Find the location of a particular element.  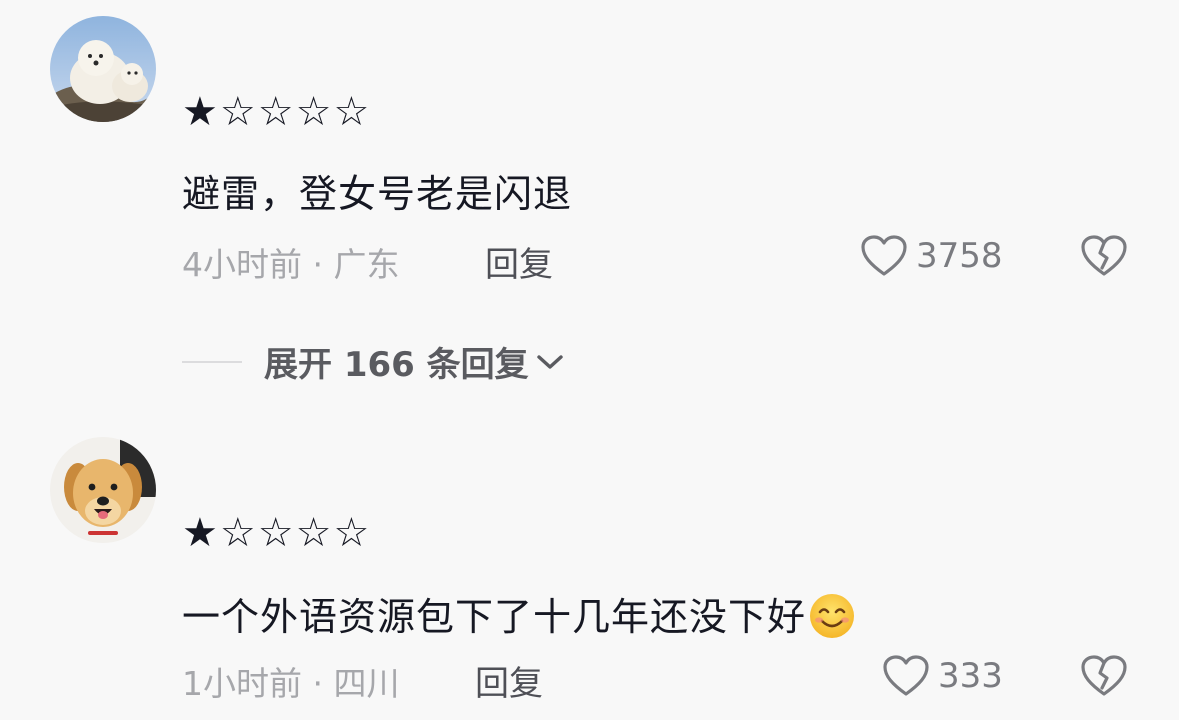

golden-retriever-avatar-icon is located at coordinates (103, 490).